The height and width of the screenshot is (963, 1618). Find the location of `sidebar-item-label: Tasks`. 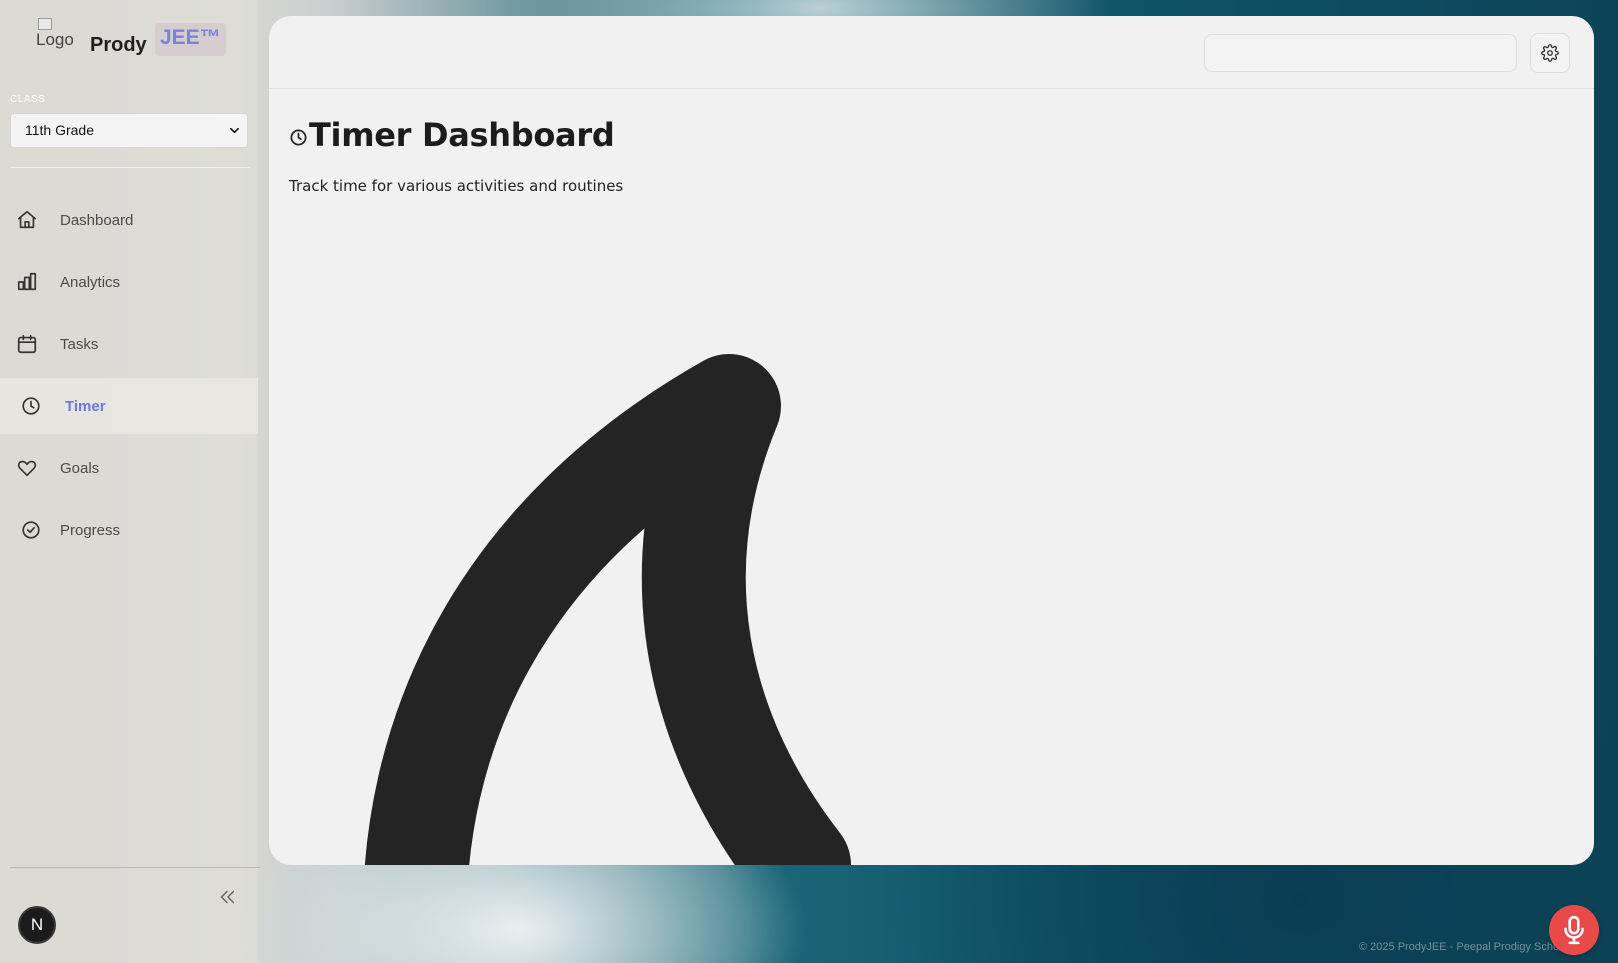

sidebar-item-label: Tasks is located at coordinates (79, 344).